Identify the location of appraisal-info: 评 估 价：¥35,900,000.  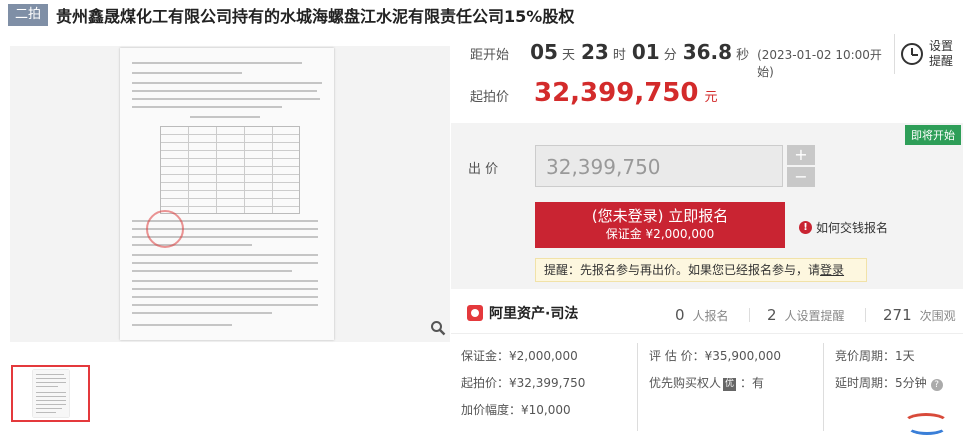
(715, 356).